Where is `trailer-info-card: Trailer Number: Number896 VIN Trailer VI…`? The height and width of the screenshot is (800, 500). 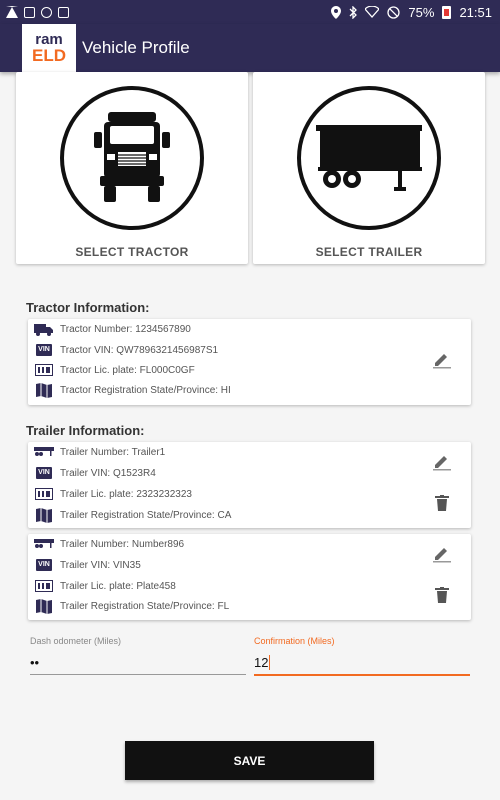
trailer-info-card: Trailer Number: Number896 VIN Trailer VI… is located at coordinates (249, 577).